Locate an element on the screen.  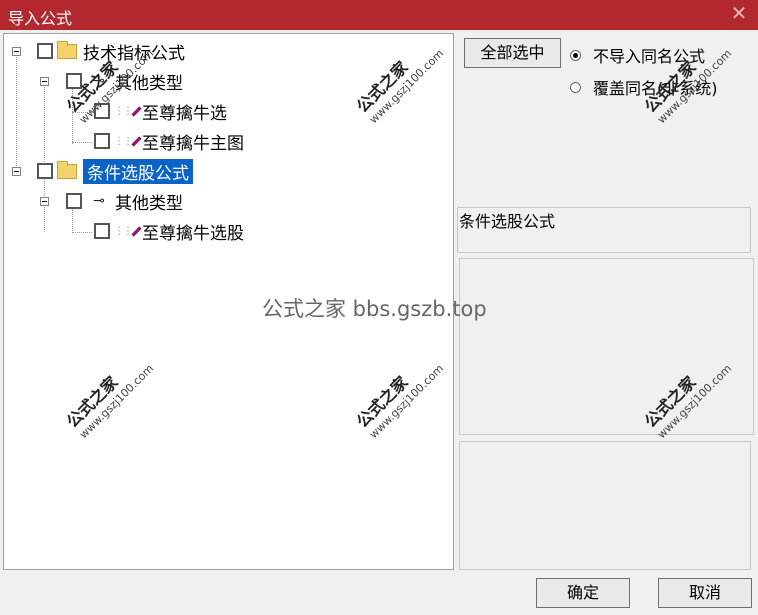
tree-node-other-type: ⊸ 其他类型 is located at coordinates (124, 201).